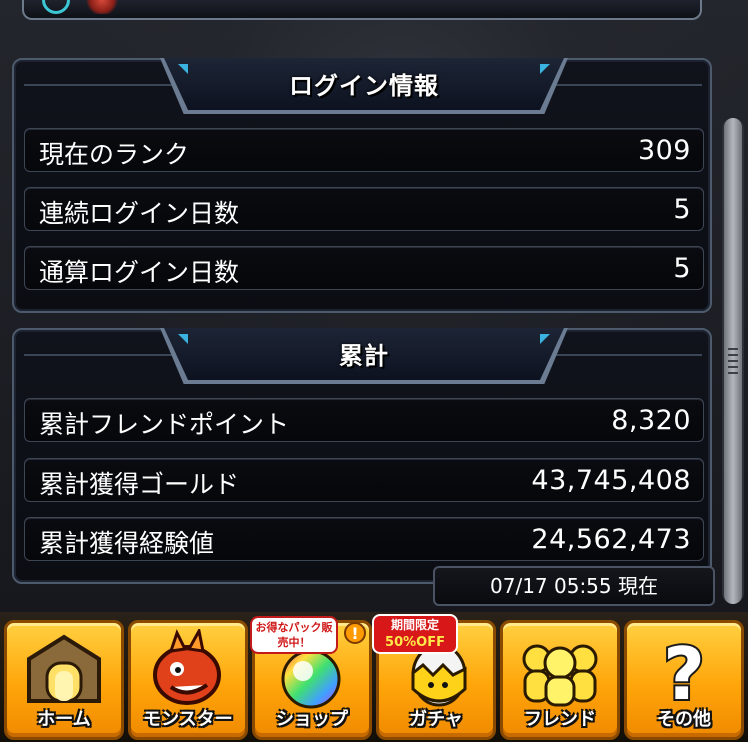 The width and height of the screenshot is (748, 742). What do you see at coordinates (362, 10) in the screenshot?
I see `top-status-bar` at bounding box center [362, 10].